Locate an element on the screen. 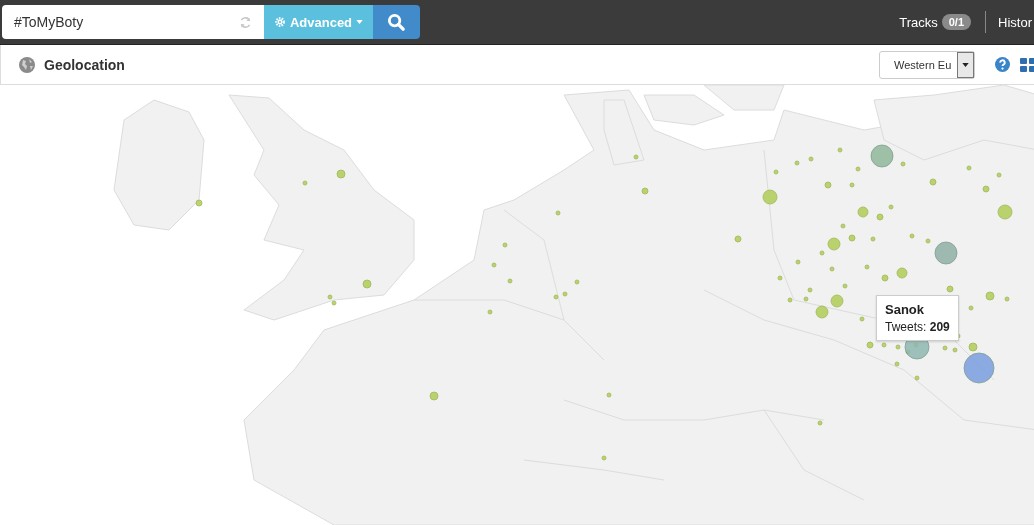  search-field: #ToMyBoty is located at coordinates (133, 22).